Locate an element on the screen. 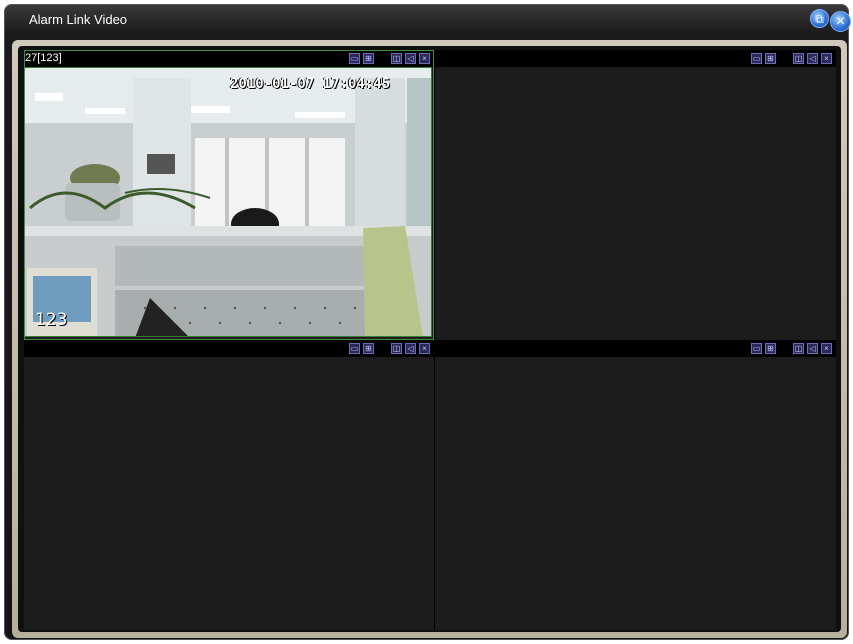 The image size is (853, 644). window-title: Alarm Link Video is located at coordinates (78, 19).